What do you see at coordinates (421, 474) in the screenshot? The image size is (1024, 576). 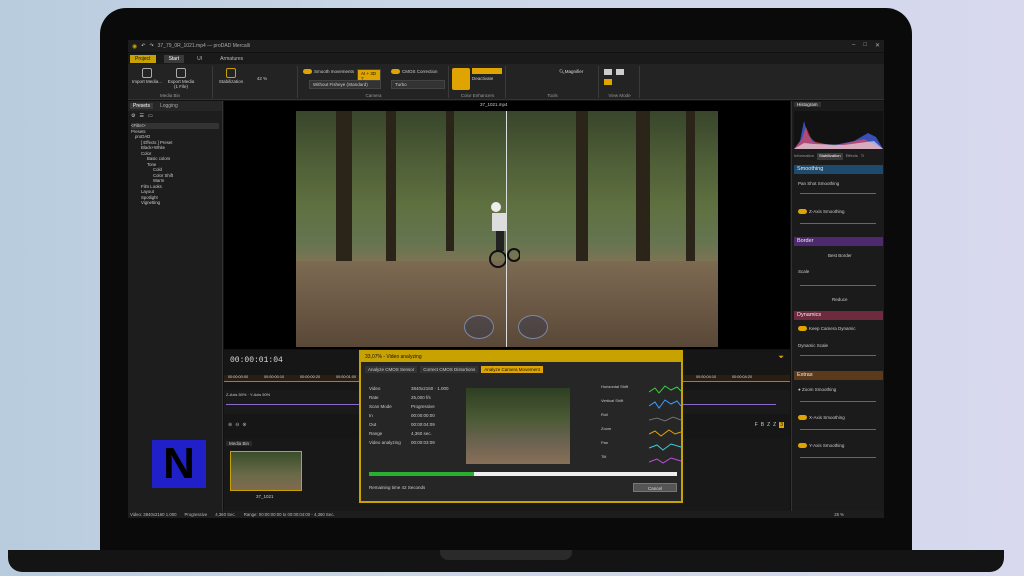 I see `progress-fill` at bounding box center [421, 474].